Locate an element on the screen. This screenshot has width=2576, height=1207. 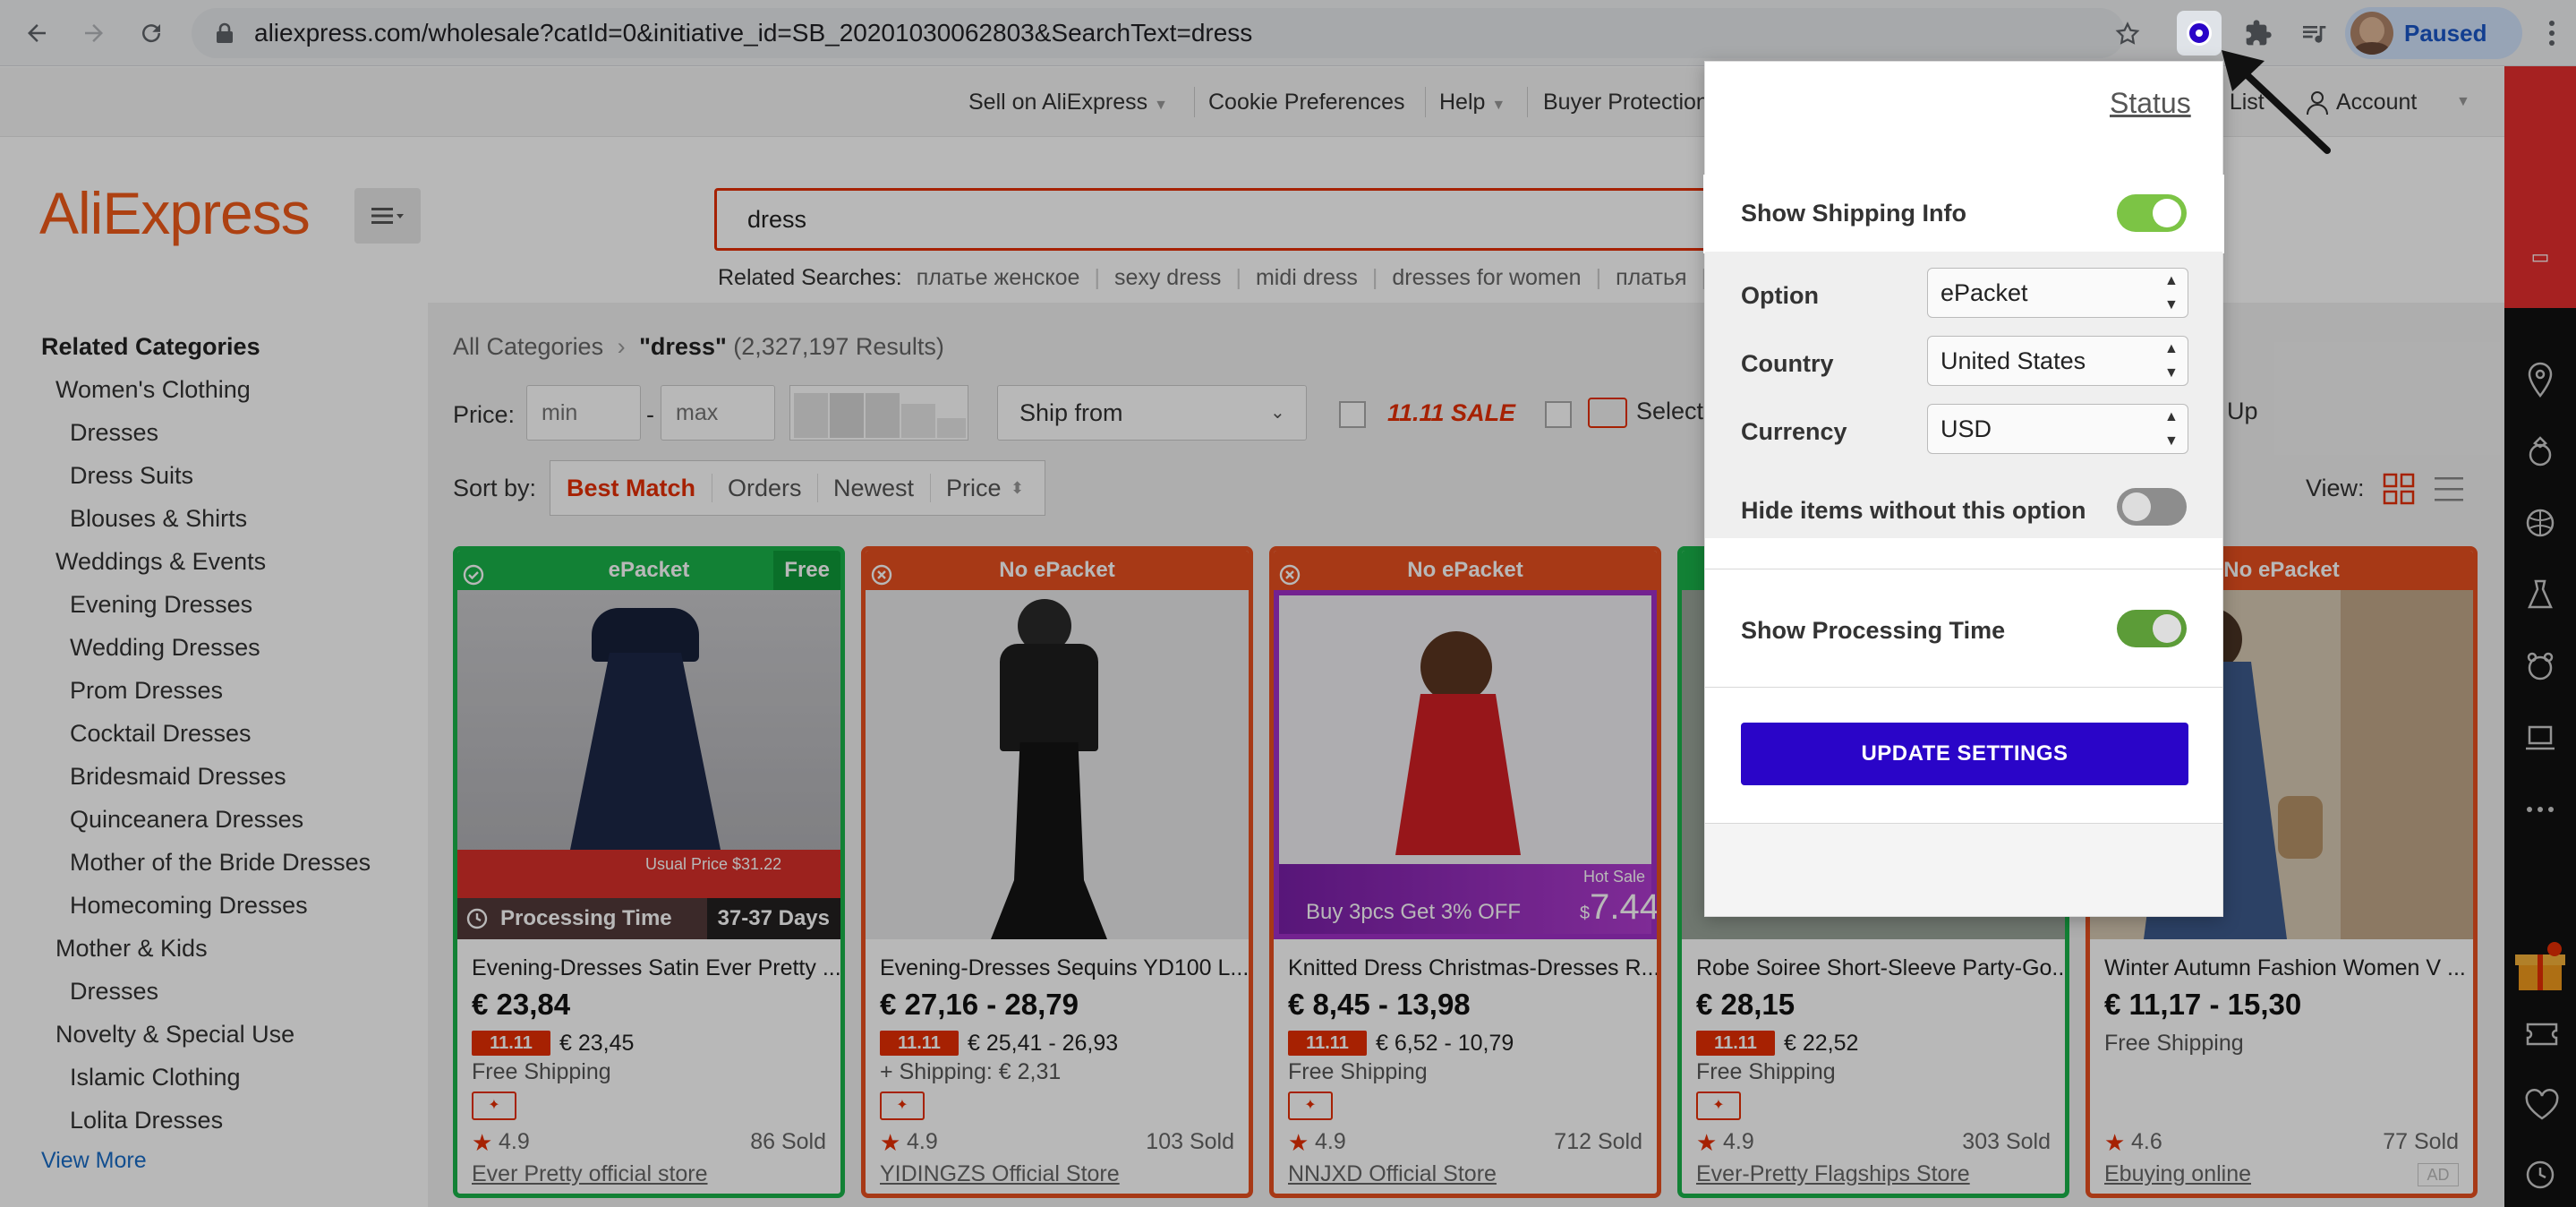
category-item: Dress Suits is located at coordinates (131, 476).